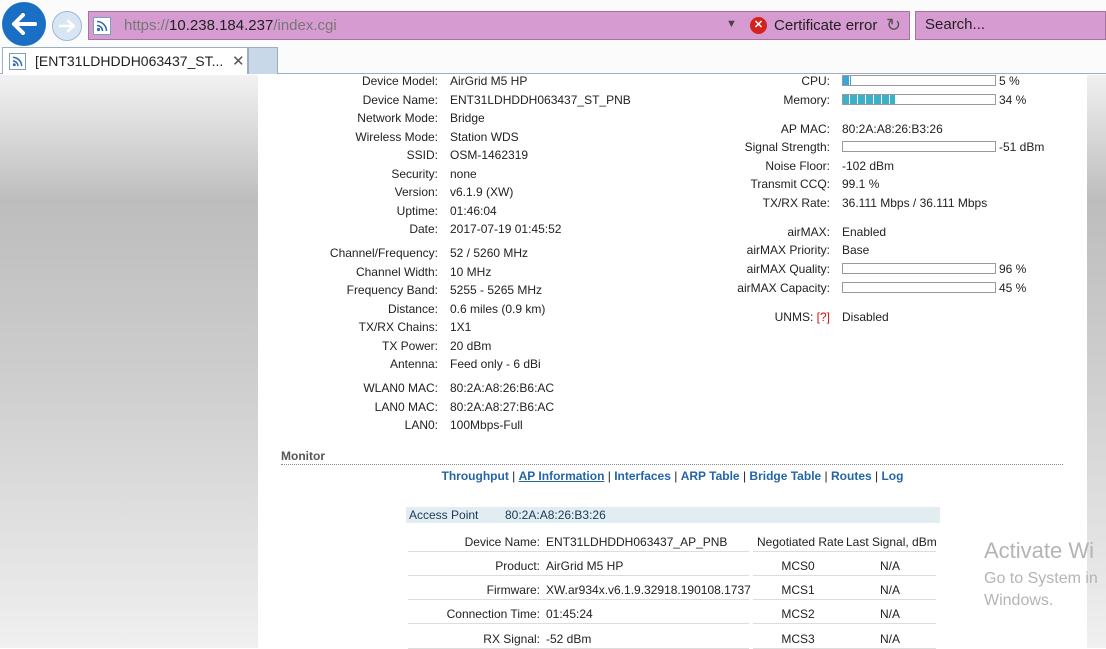  Describe the element at coordinates (489, 253) in the screenshot. I see `status-value: 52 / 5260 MHz` at that location.